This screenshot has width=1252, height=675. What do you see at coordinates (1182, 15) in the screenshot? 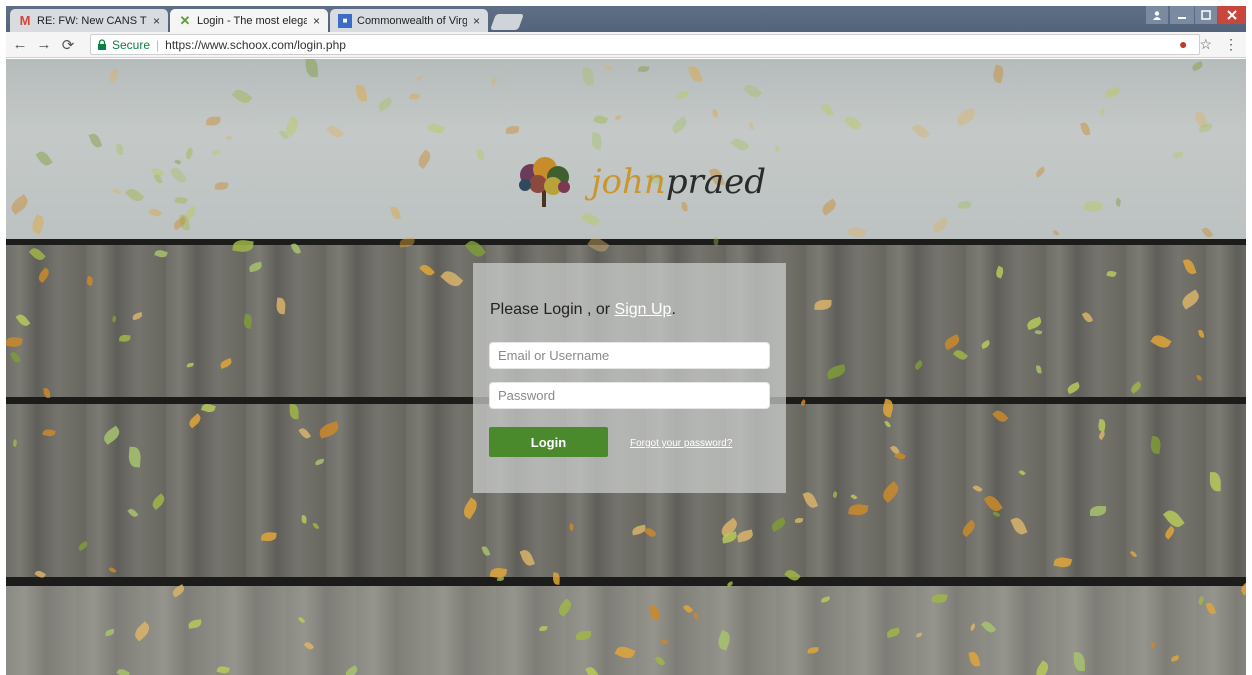
I see `minimize-icon` at bounding box center [1182, 15].